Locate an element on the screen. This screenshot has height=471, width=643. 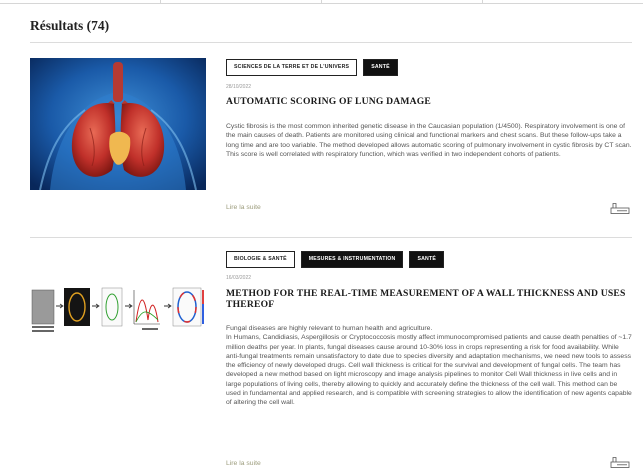
top-tab-strip is located at coordinates (321, 2).